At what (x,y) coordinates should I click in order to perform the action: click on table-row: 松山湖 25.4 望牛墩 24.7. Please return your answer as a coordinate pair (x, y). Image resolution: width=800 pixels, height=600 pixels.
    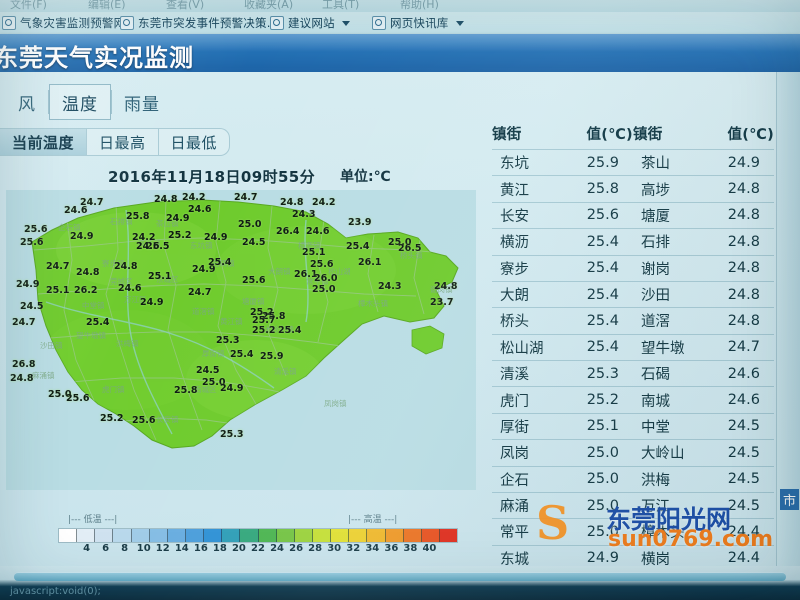
    Looking at the image, I should click on (633, 347).